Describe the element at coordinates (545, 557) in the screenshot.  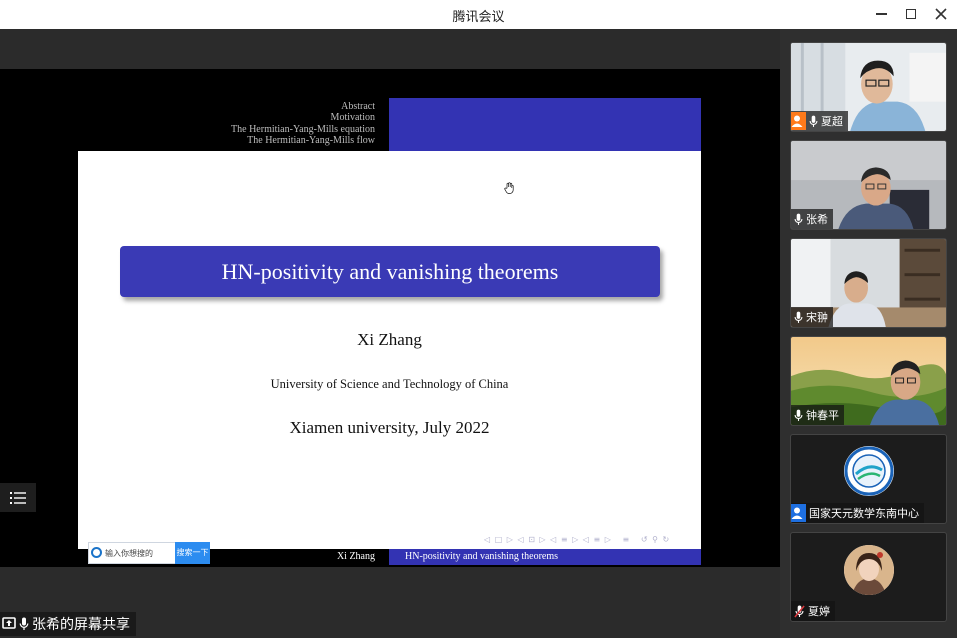
I see `footer-title: HN-positivity and vanishing theorems` at that location.